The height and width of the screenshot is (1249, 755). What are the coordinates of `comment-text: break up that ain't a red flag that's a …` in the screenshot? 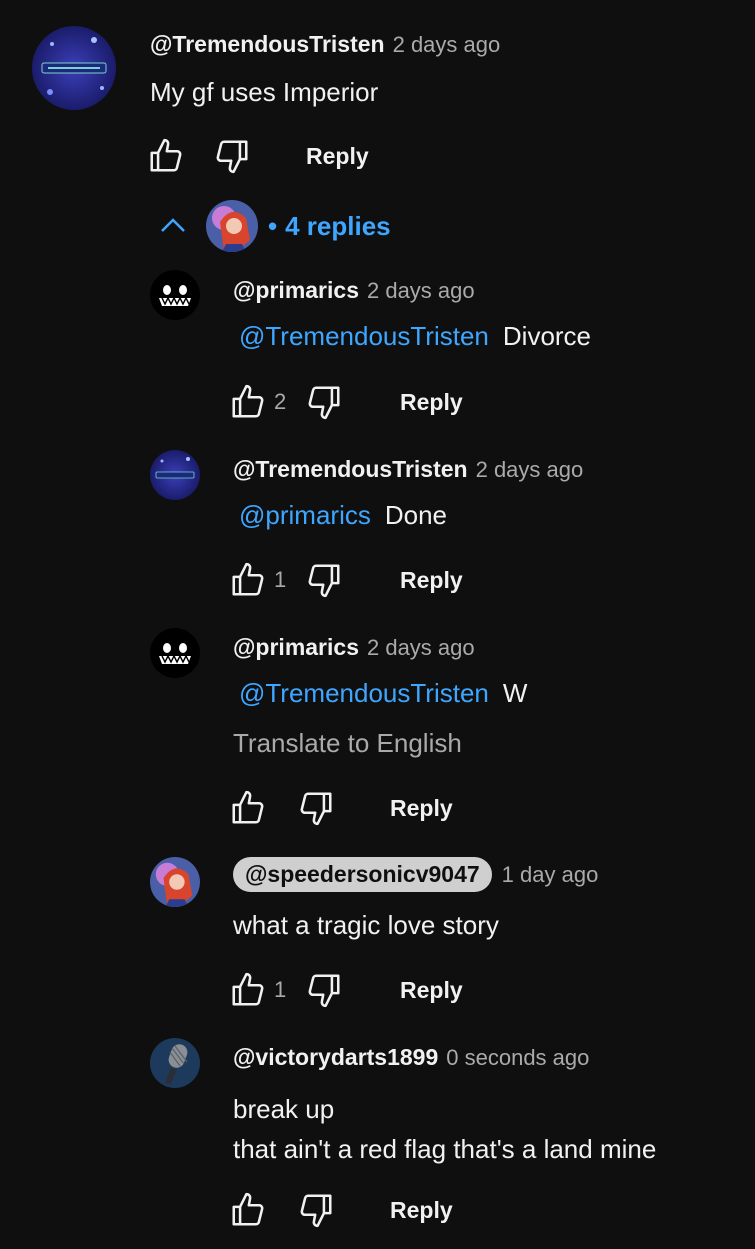 It's located at (444, 1129).